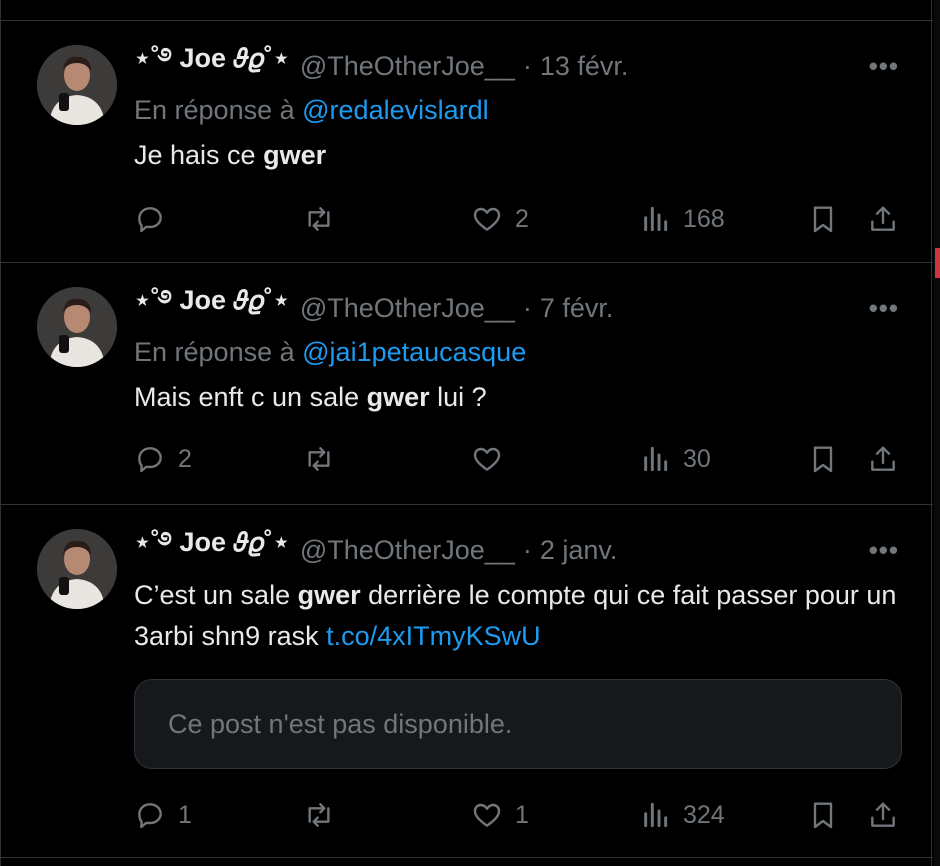 The width and height of the screenshot is (940, 866). Describe the element at coordinates (216, 595) in the screenshot. I see `text-segment: C’est un sale` at that location.